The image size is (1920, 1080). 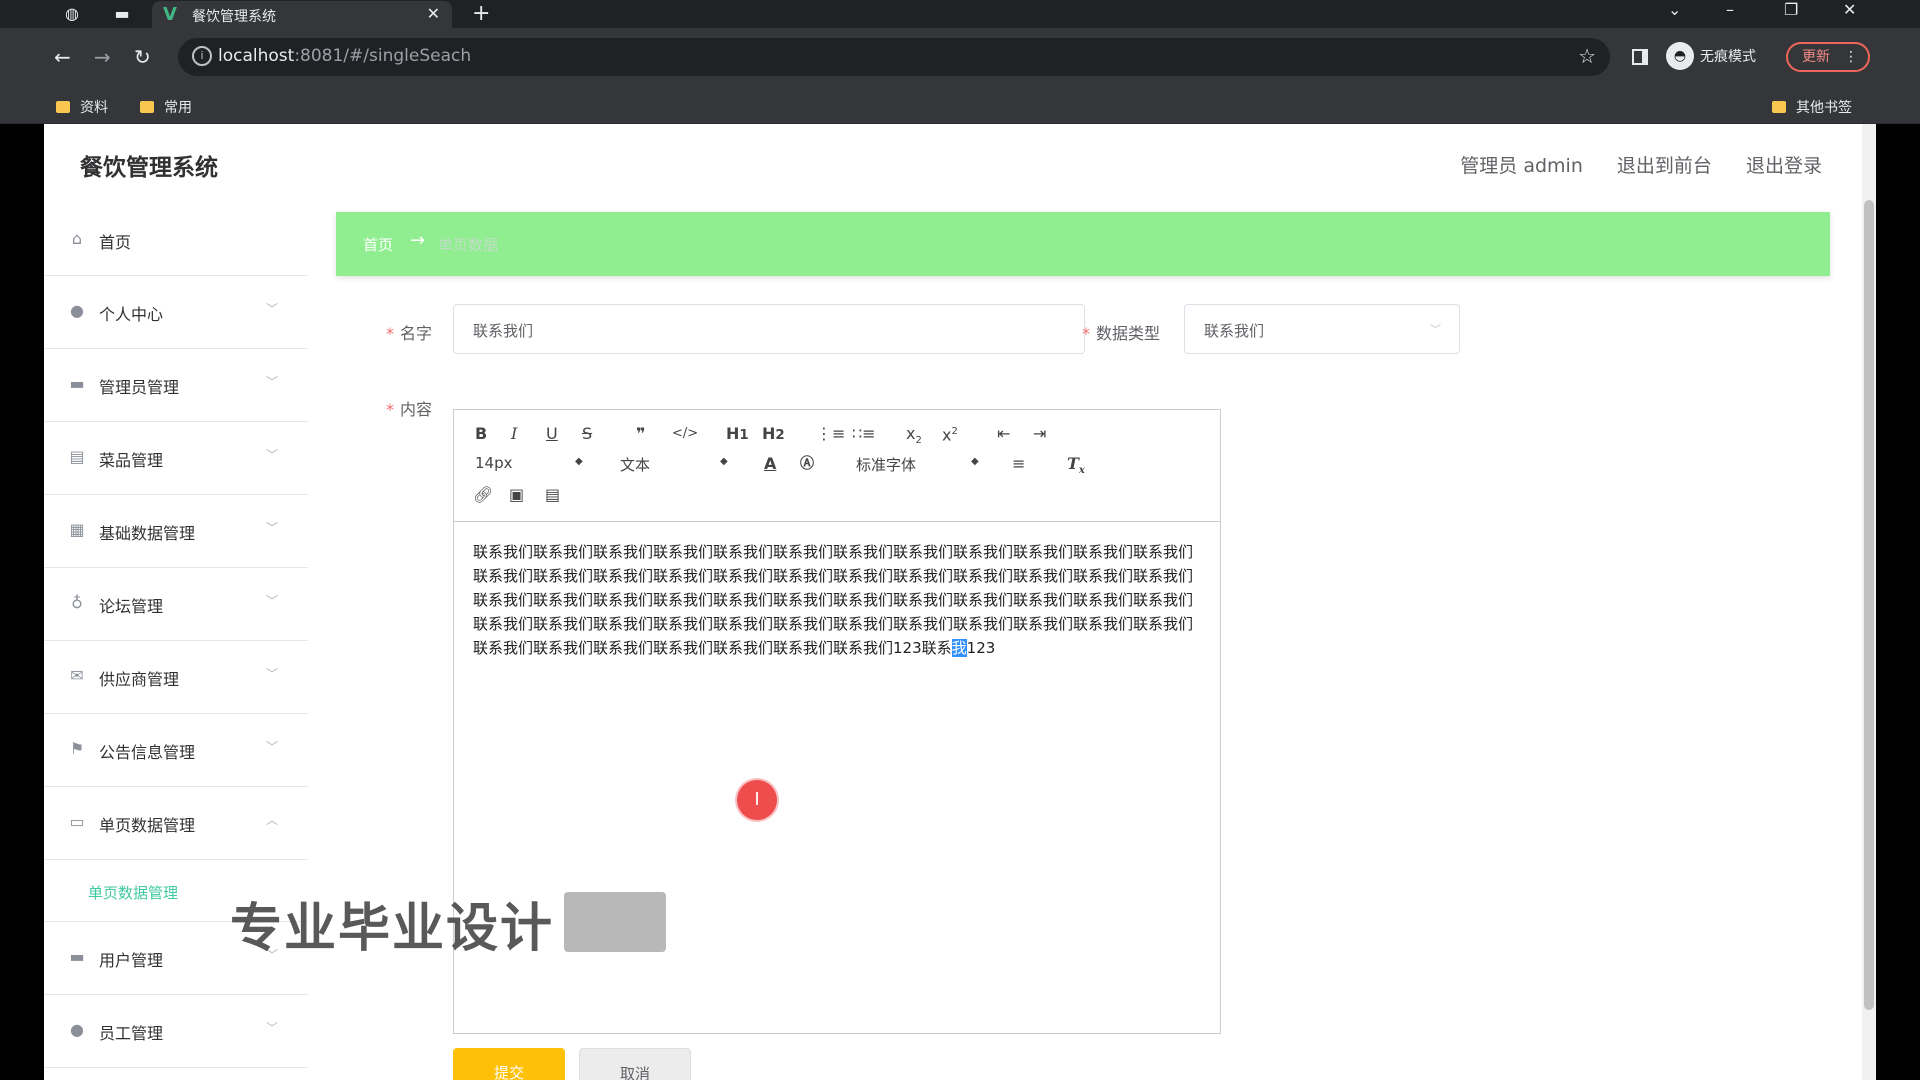 What do you see at coordinates (675, 464) in the screenshot?
I see `header-select: 文本 ◆` at bounding box center [675, 464].